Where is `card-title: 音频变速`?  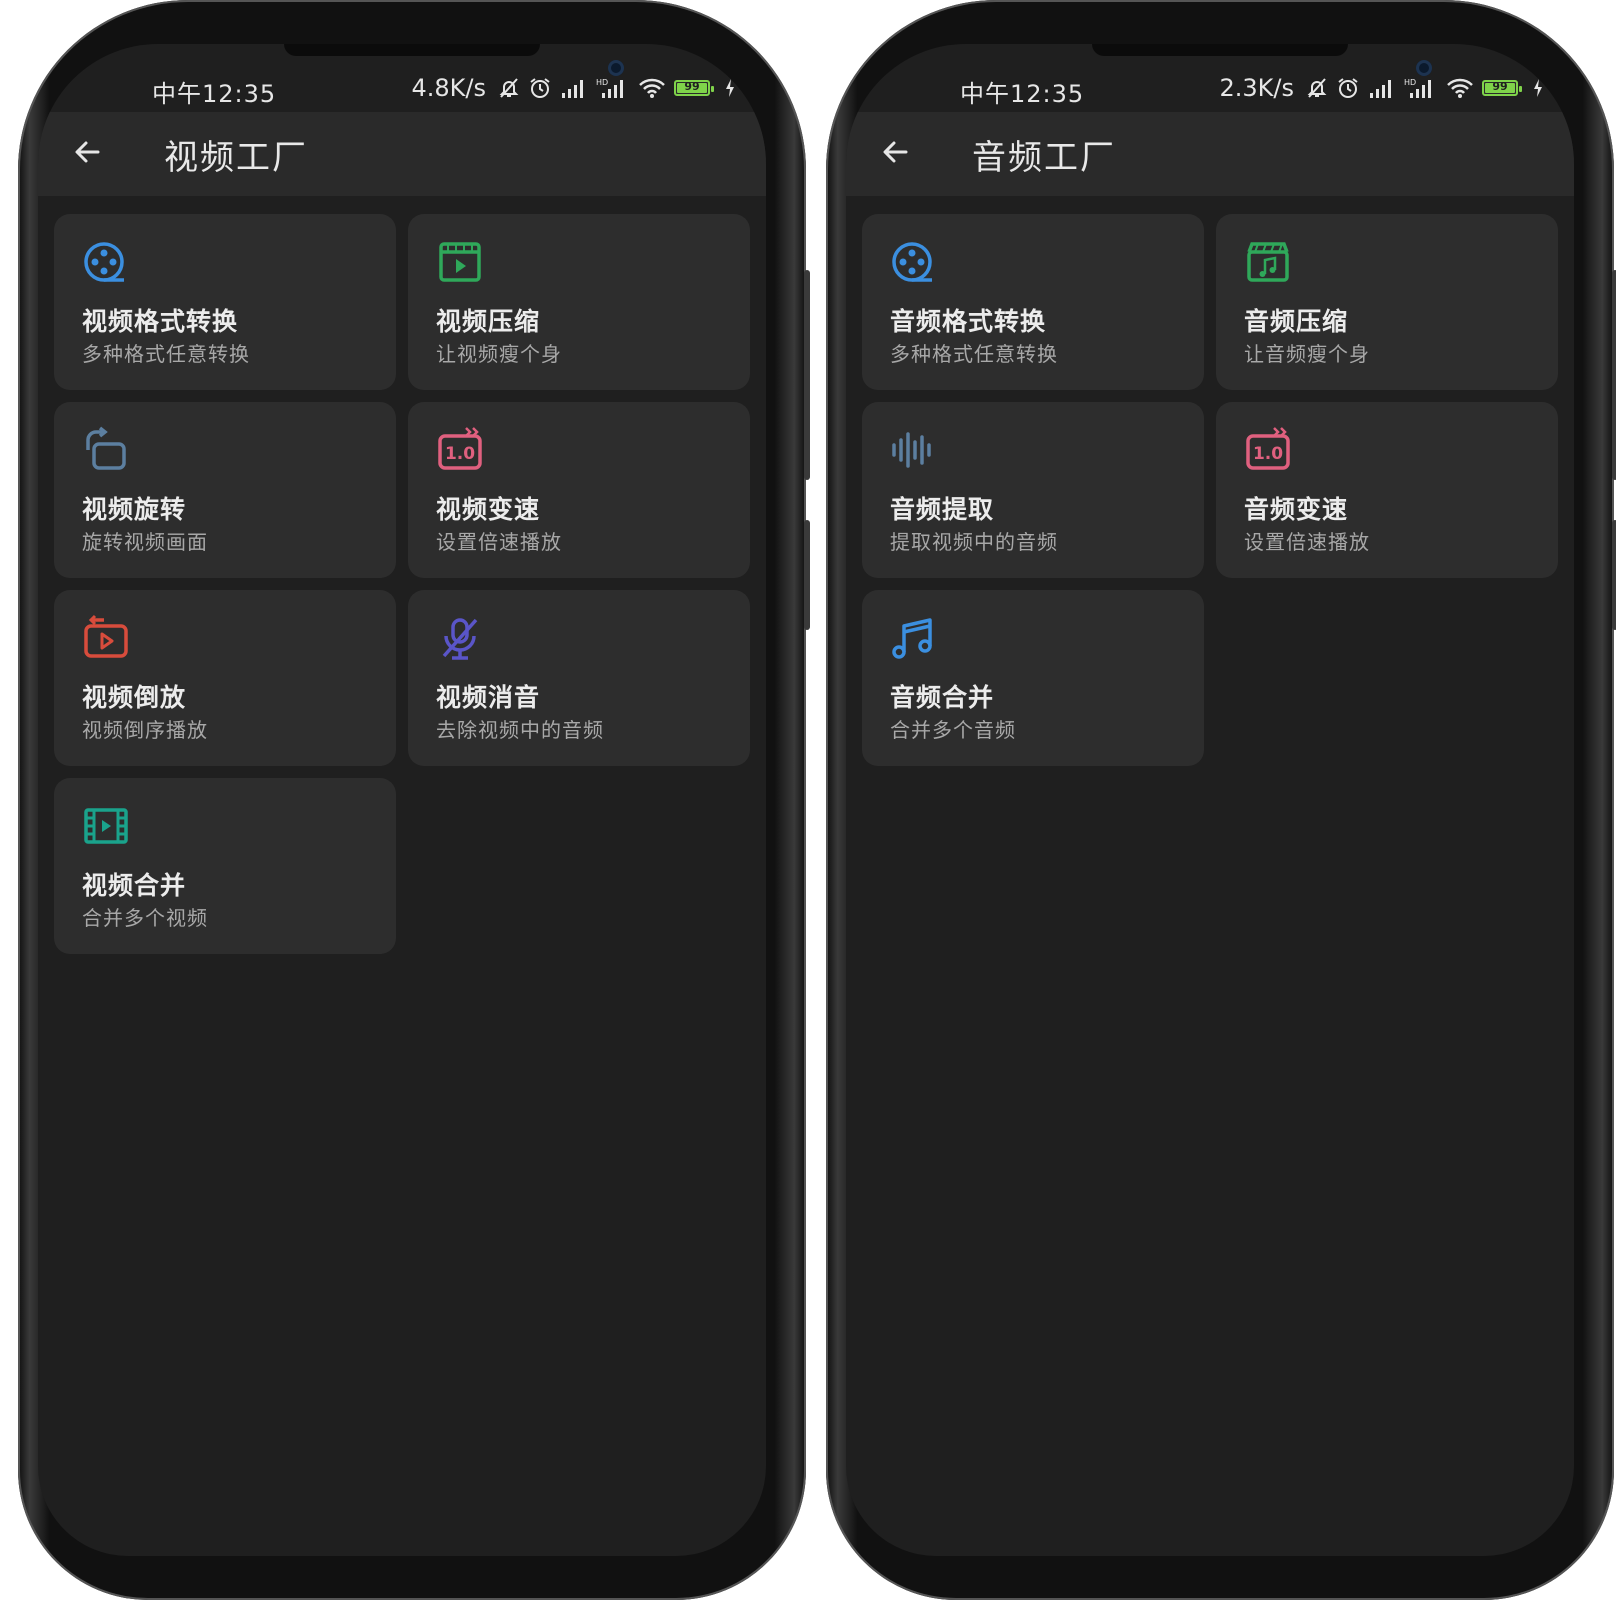
card-title: 音频变速 is located at coordinates (1296, 509).